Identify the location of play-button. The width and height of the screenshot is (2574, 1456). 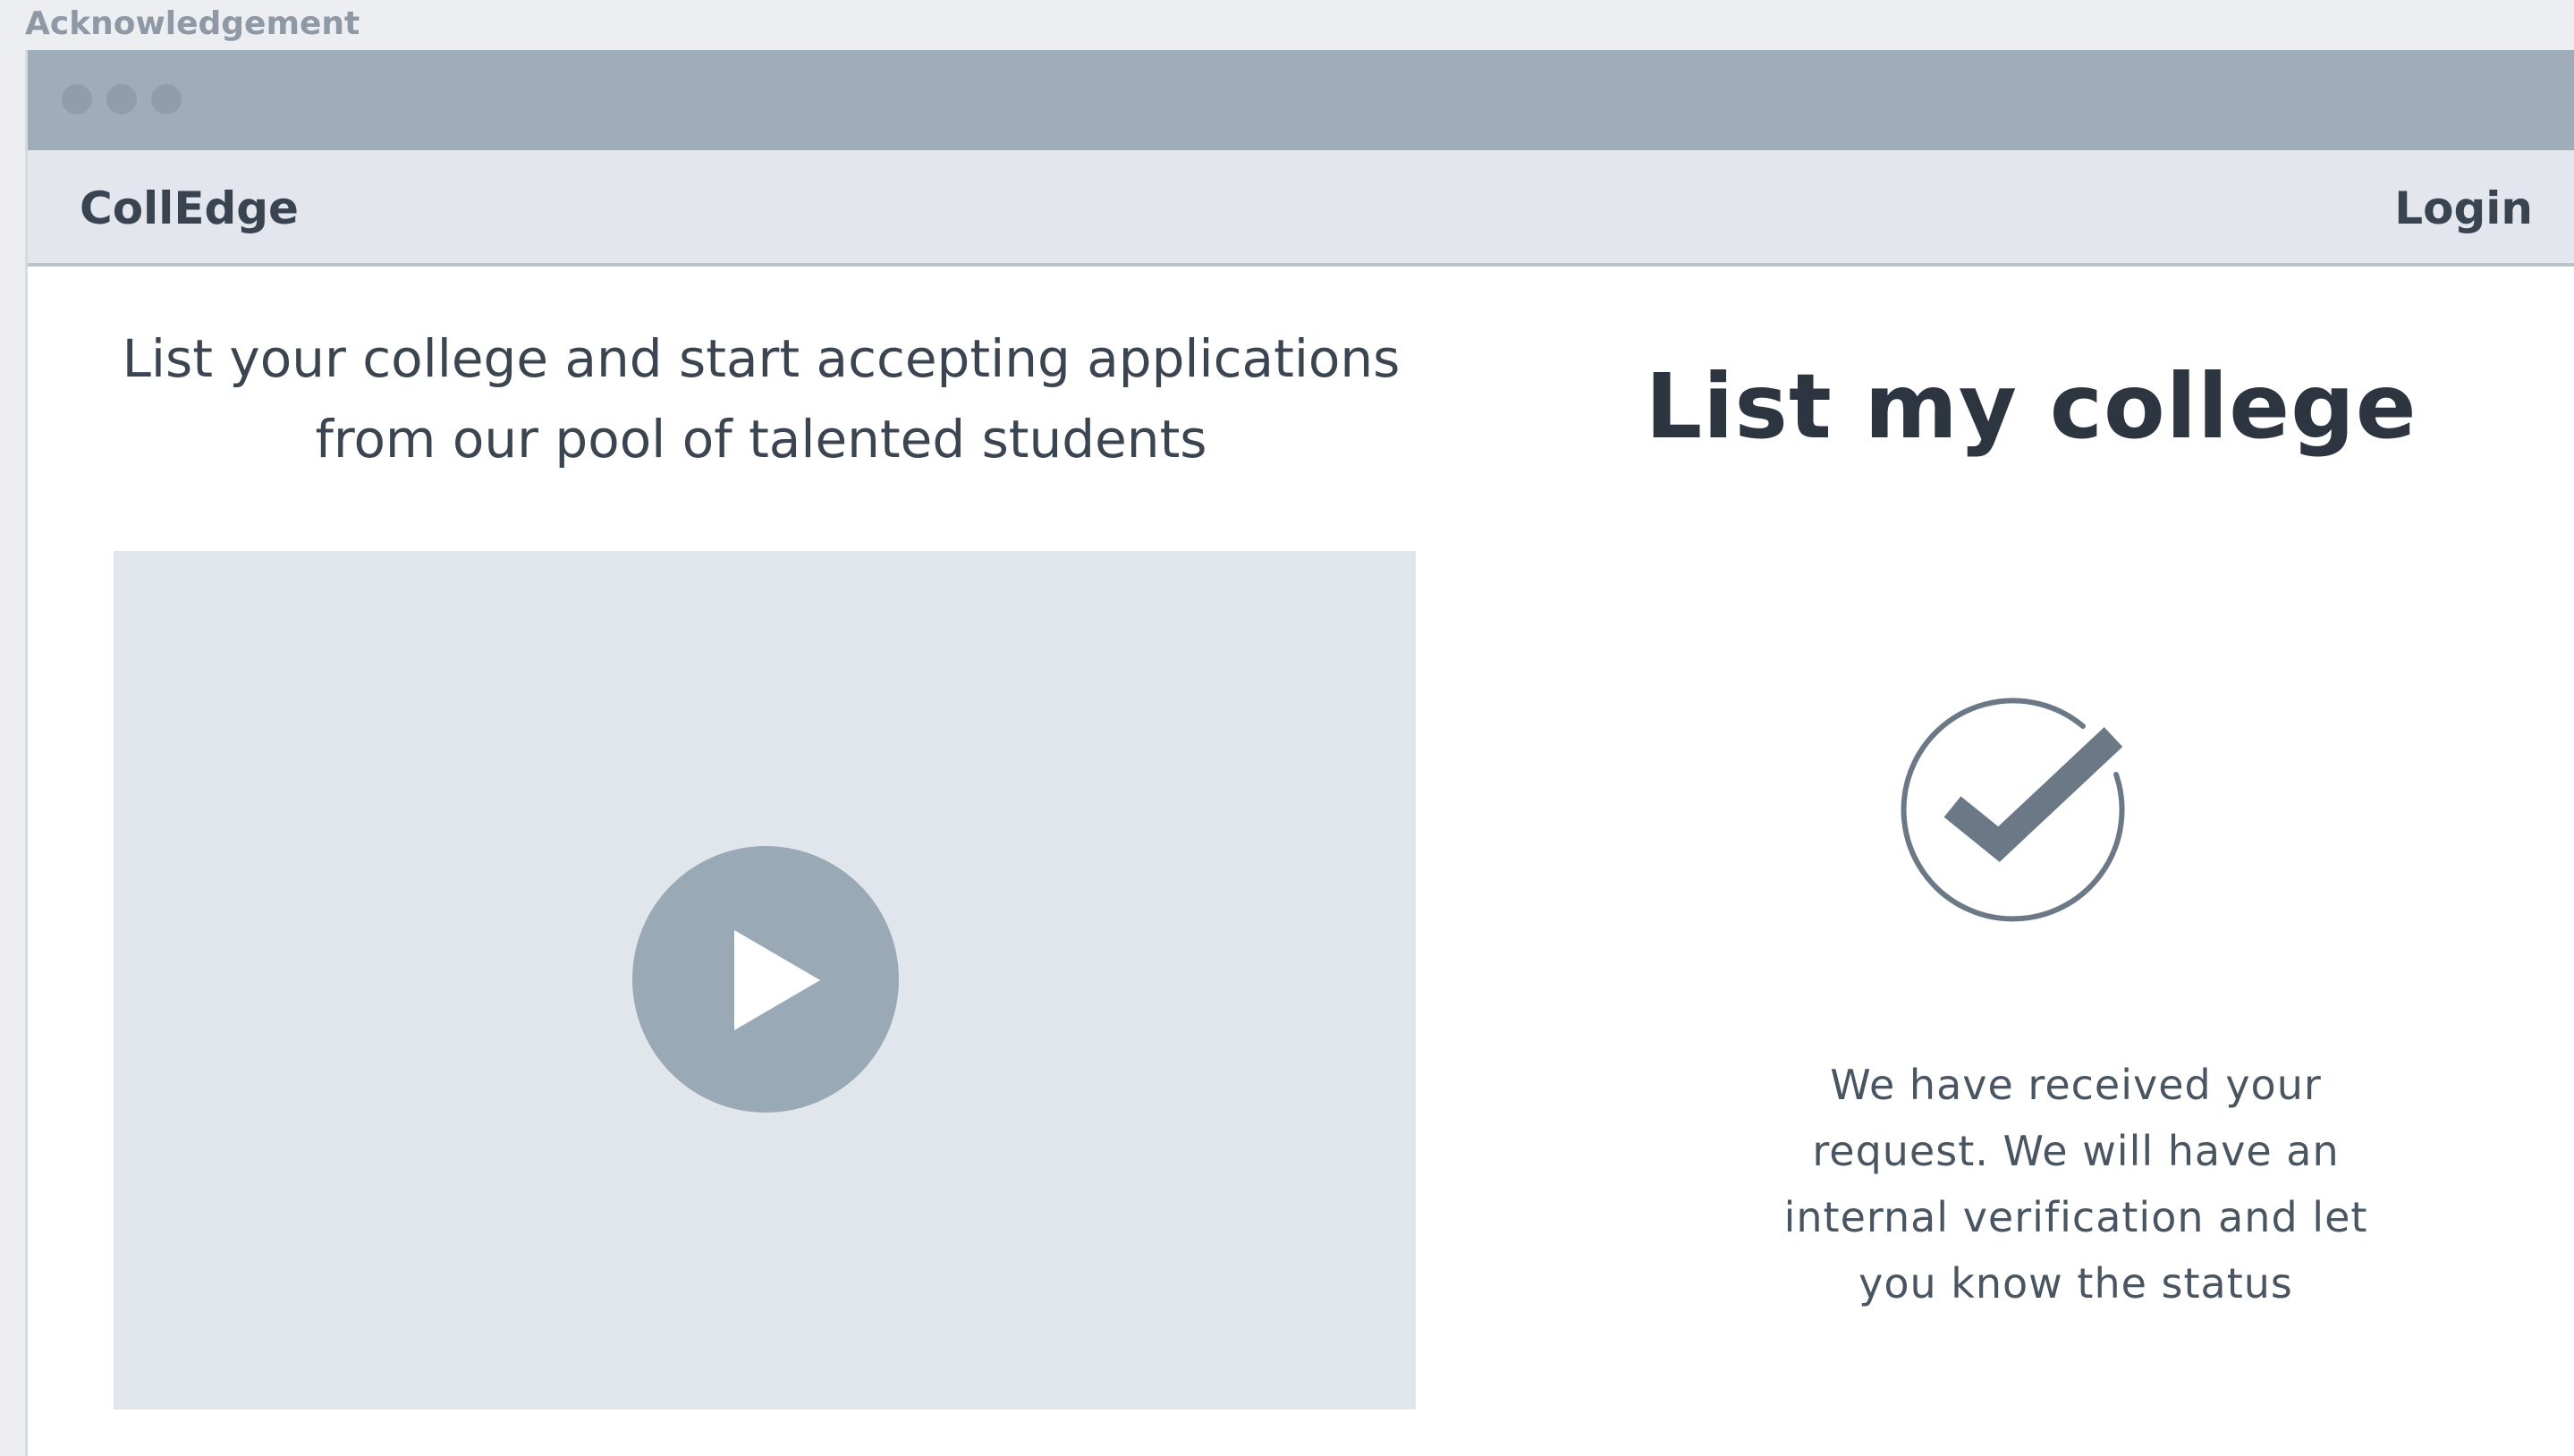
(765, 980).